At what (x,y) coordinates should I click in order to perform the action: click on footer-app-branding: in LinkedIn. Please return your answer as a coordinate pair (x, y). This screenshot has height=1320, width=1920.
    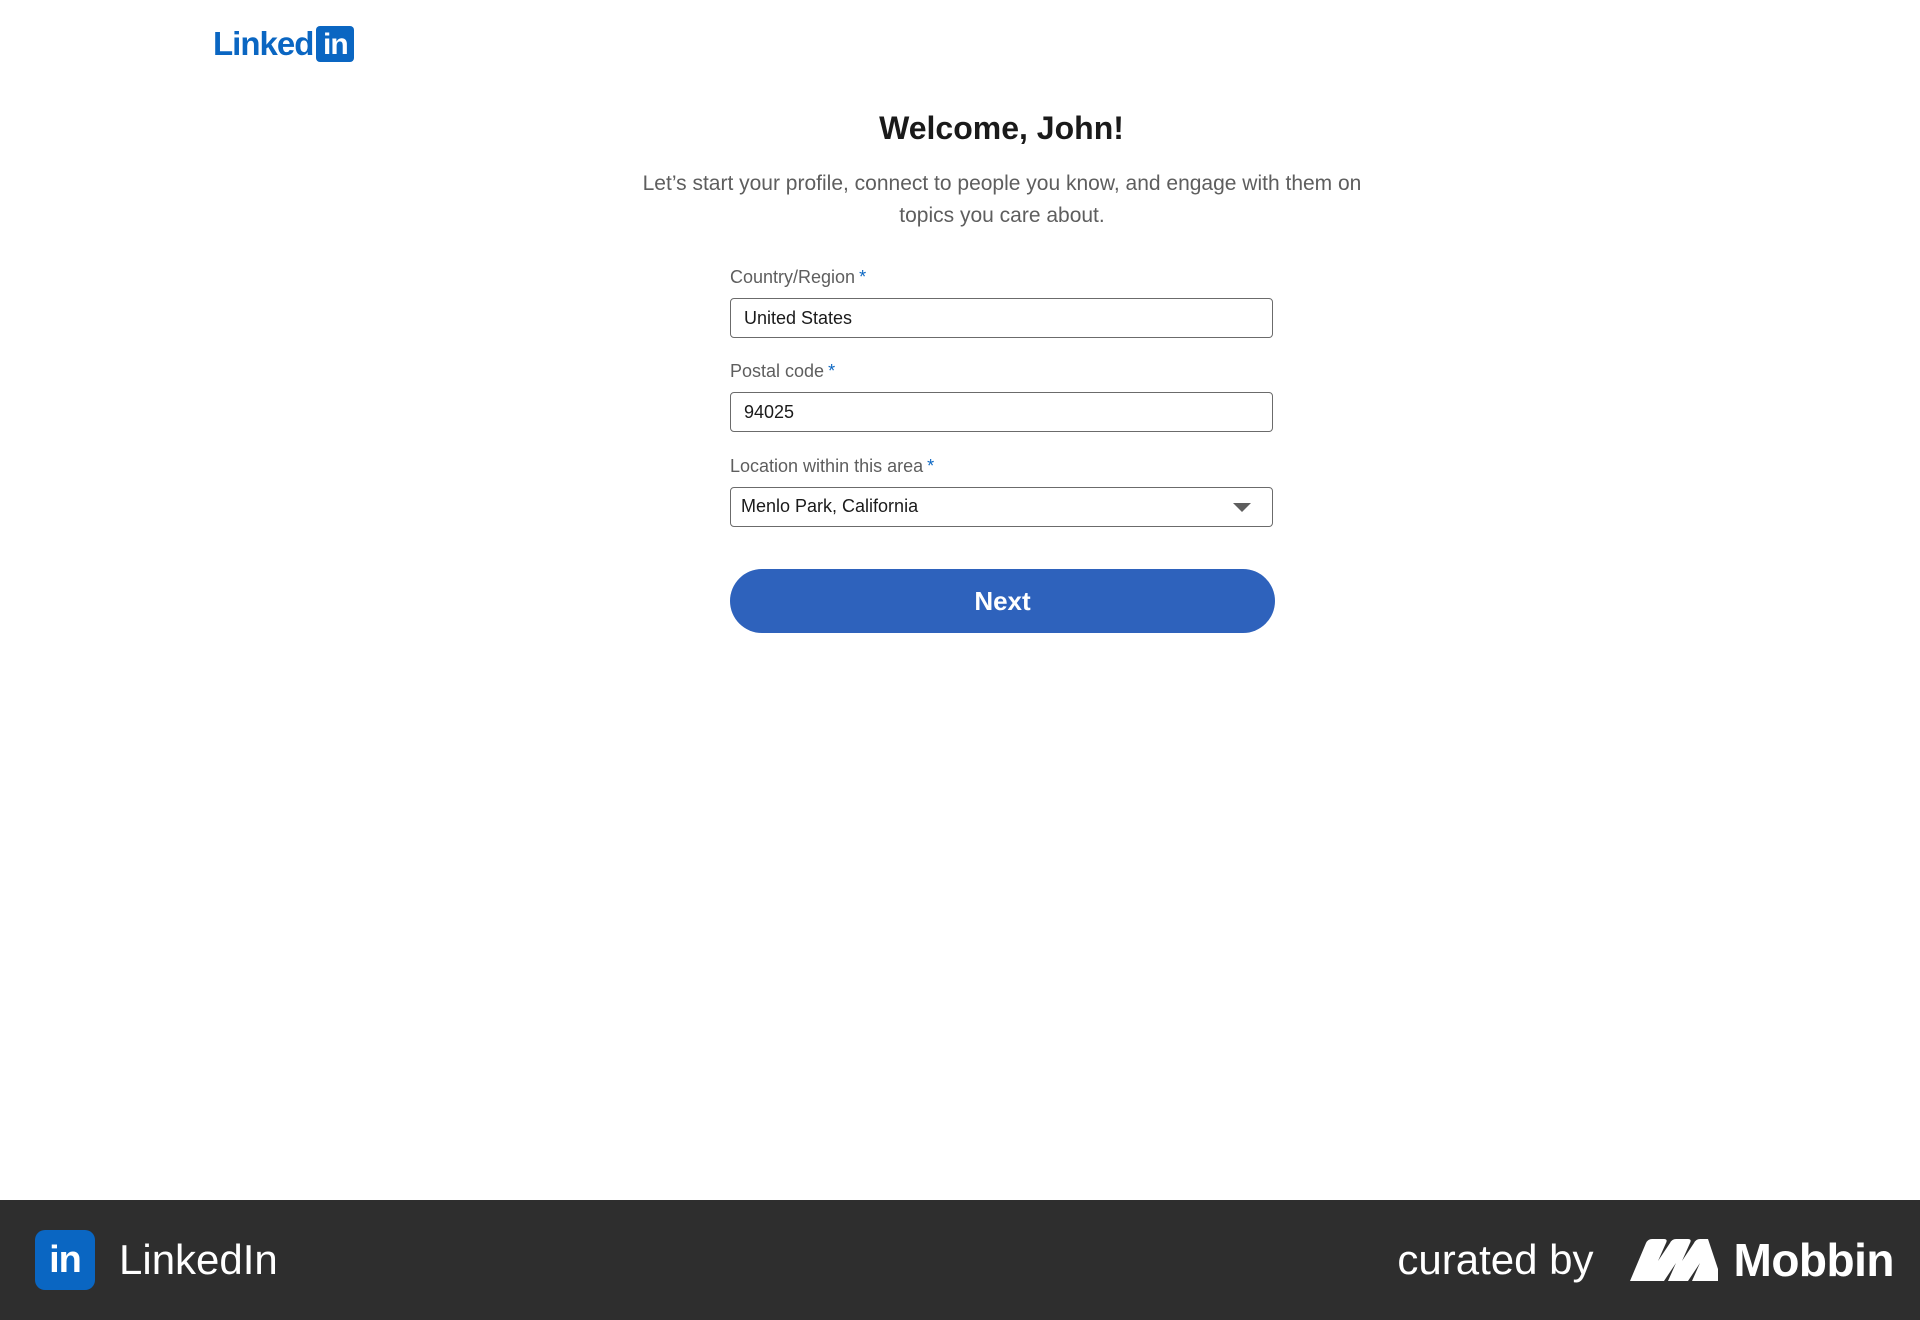
    Looking at the image, I should click on (156, 1260).